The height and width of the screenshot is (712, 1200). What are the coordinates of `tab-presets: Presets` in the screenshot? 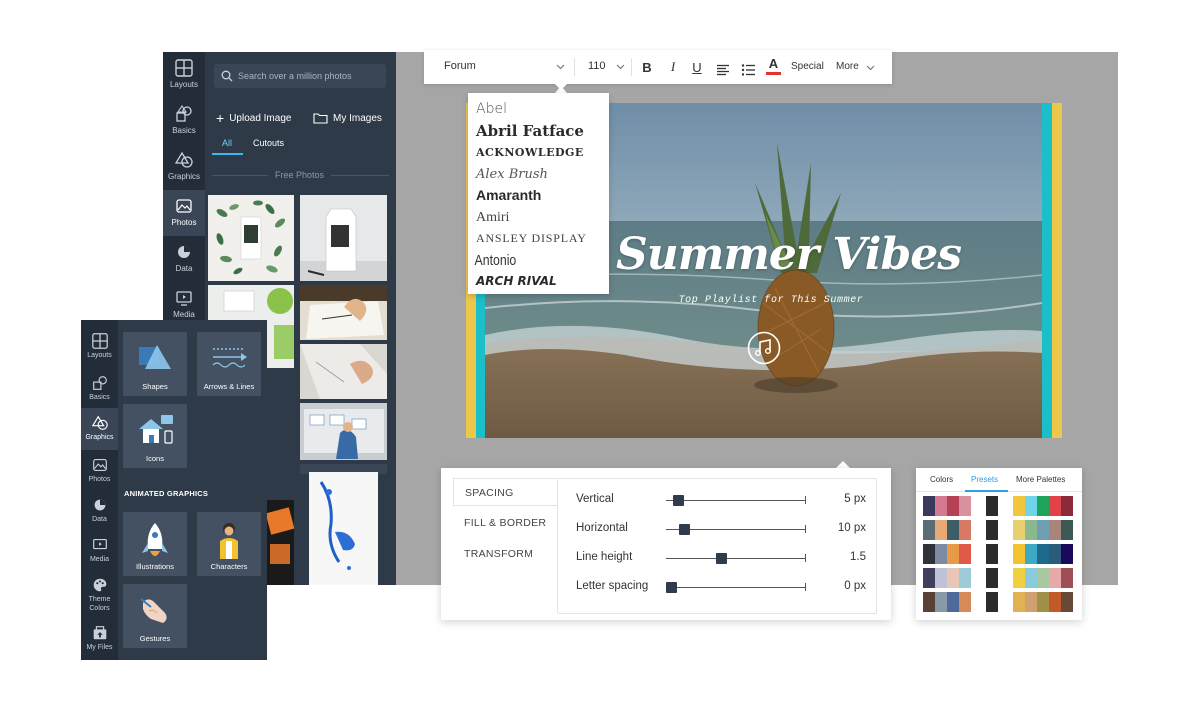 It's located at (984, 479).